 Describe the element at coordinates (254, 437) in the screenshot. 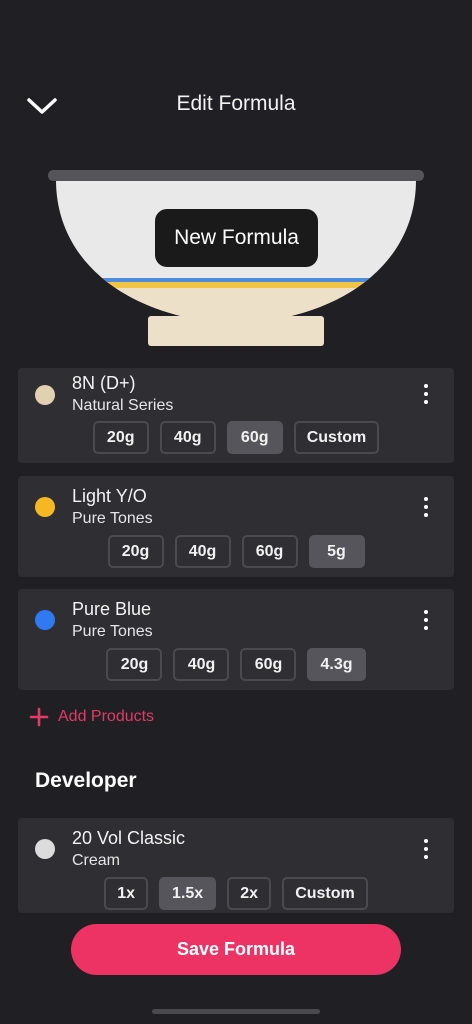

I see `amount-chip-selected: 60g` at that location.